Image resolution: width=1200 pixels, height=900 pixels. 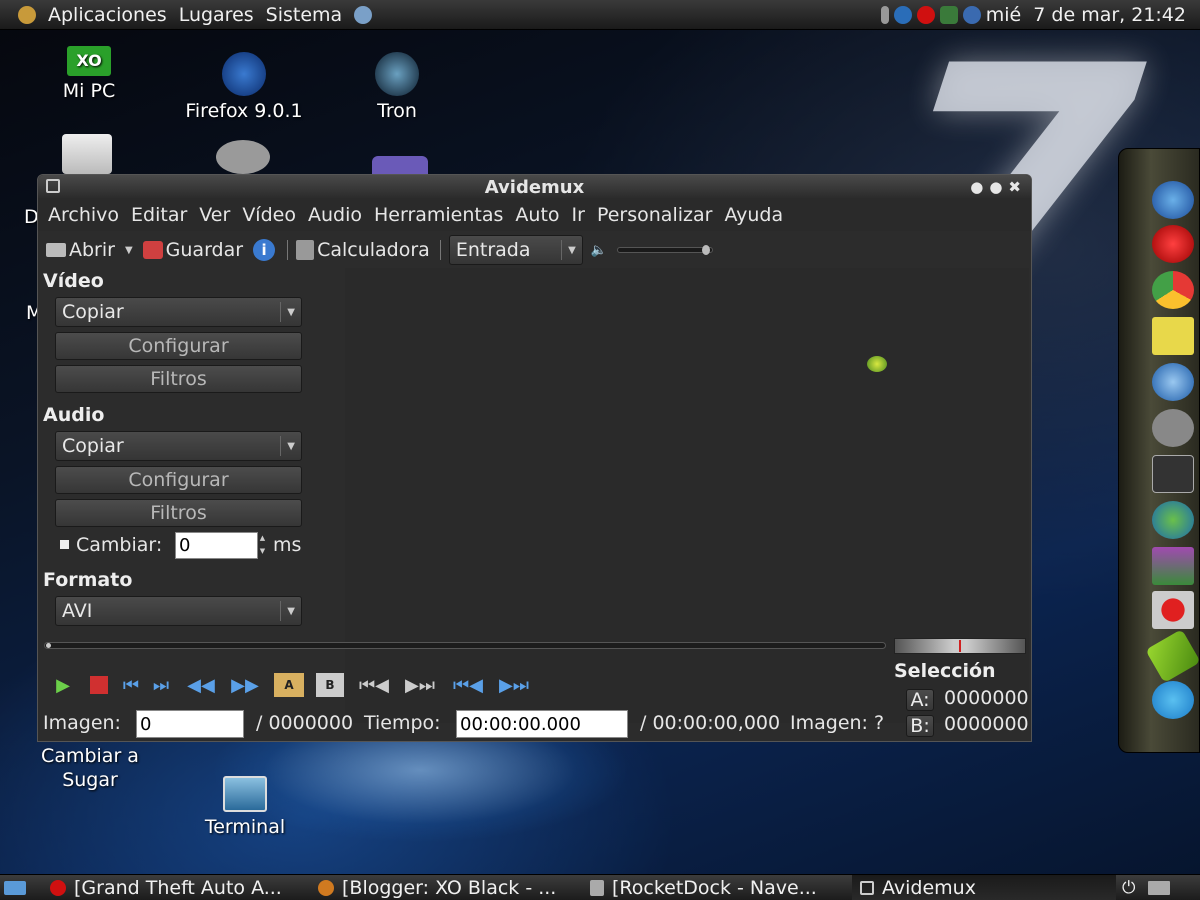 What do you see at coordinates (654, 215) in the screenshot?
I see `menu-personalizar: Personalizar` at bounding box center [654, 215].